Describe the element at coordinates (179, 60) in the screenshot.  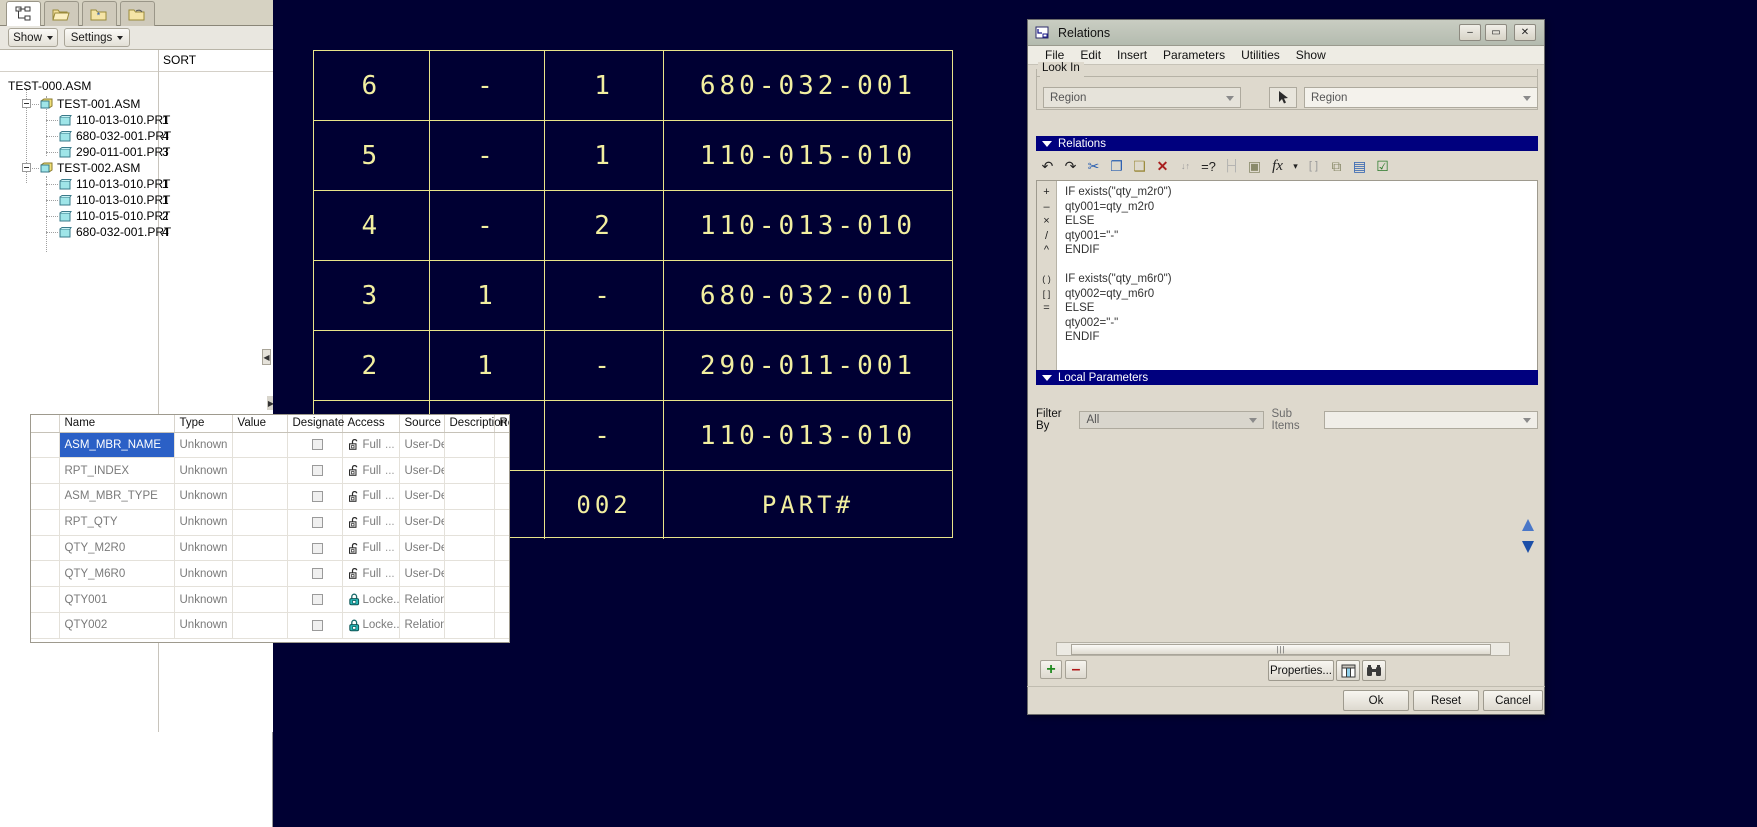
I see `column-header-sort: SORT` at that location.